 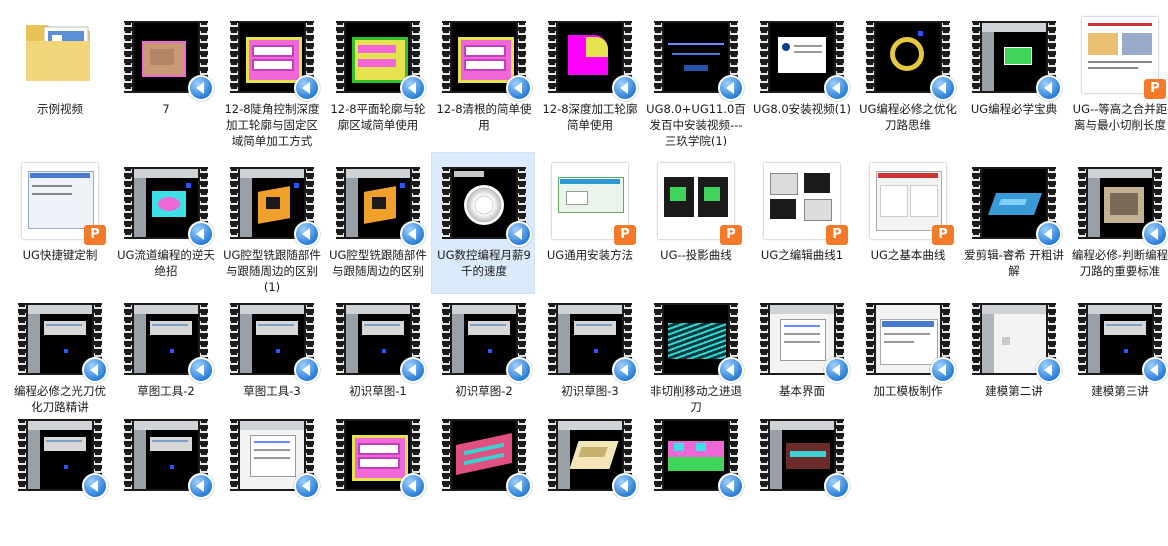 I want to click on document-file-item: P UG--投影曲线, so click(x=695, y=223).